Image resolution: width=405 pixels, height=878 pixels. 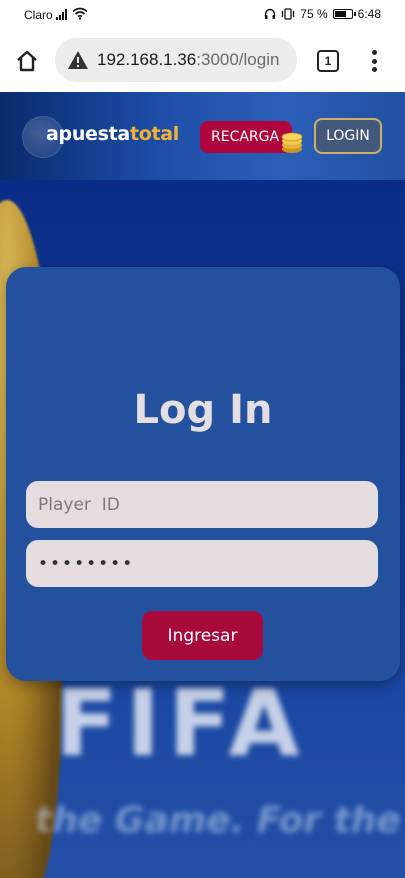 I want to click on status-bar: Claro 75 % 6:48, so click(x=202, y=15).